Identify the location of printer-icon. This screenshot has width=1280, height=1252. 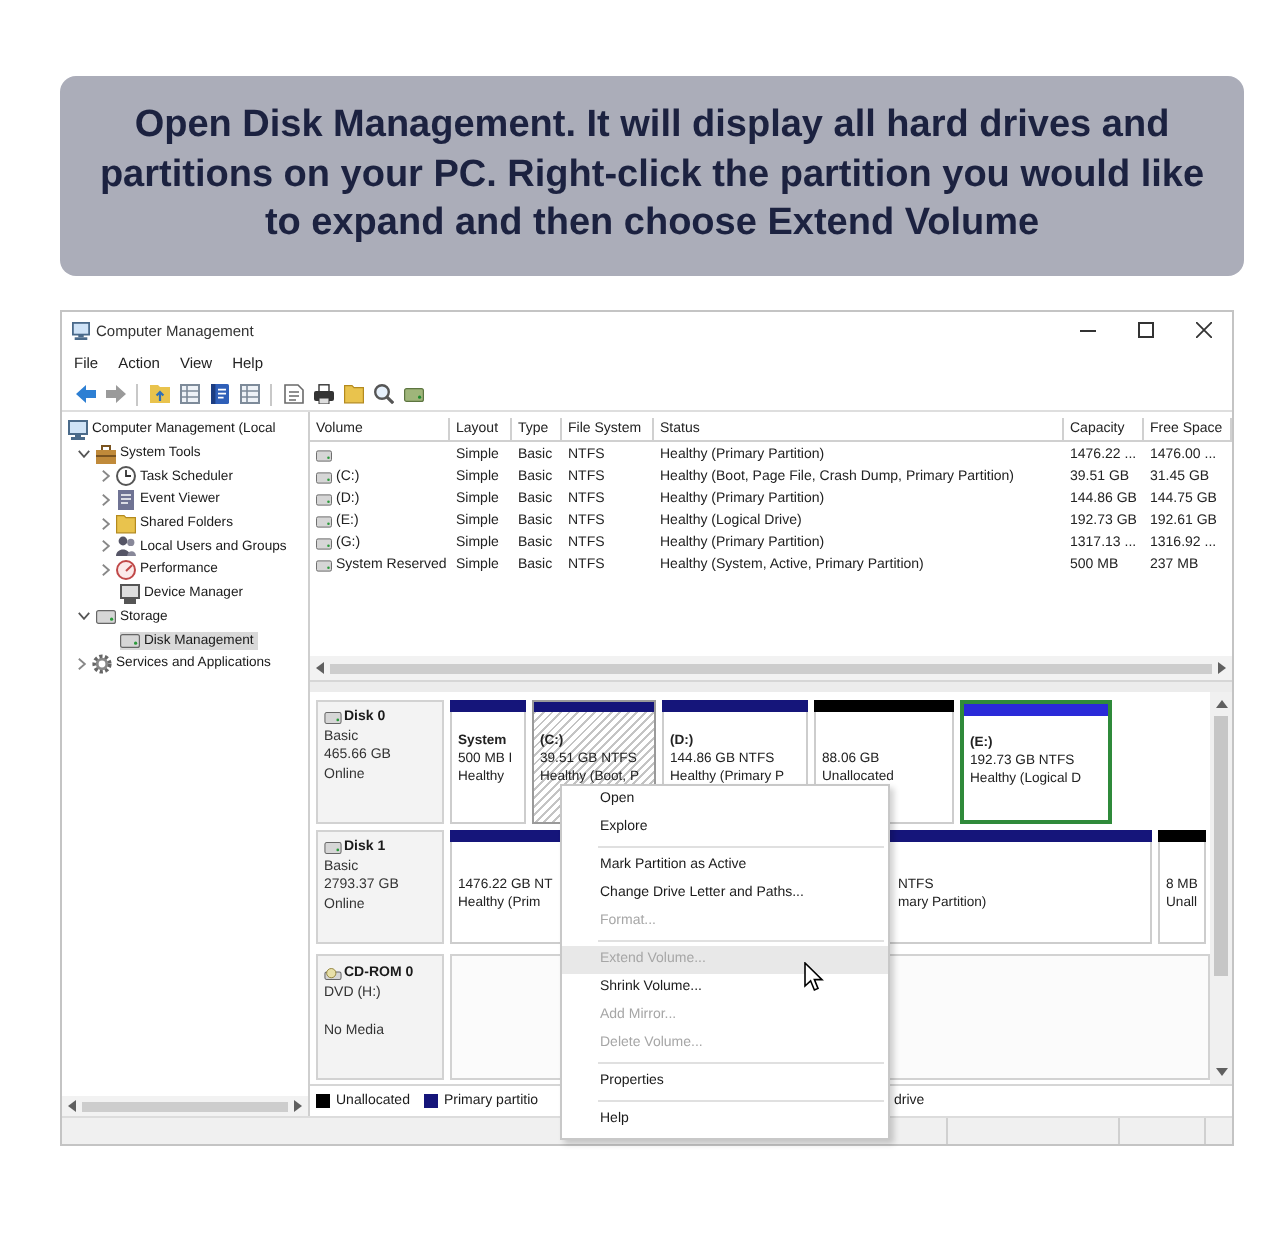
(323, 394).